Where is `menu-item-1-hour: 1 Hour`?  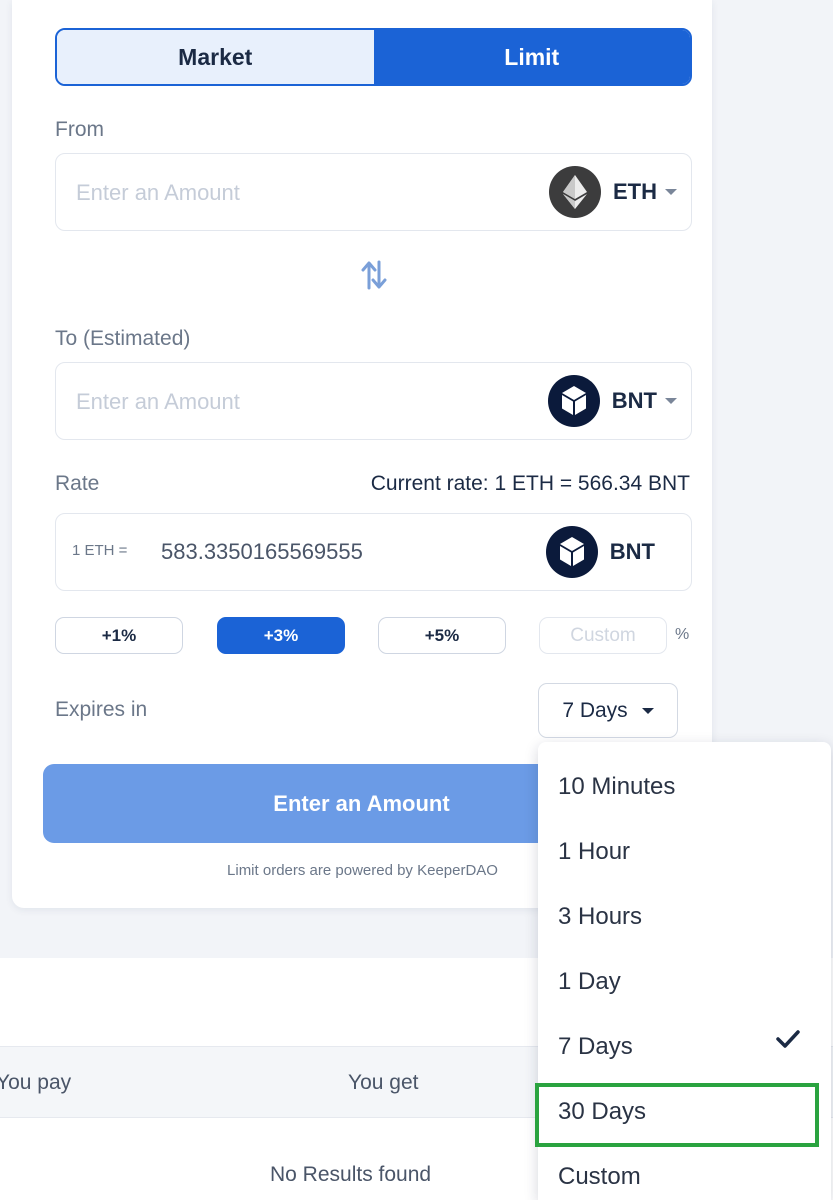 menu-item-1-hour: 1 Hour is located at coordinates (684, 852).